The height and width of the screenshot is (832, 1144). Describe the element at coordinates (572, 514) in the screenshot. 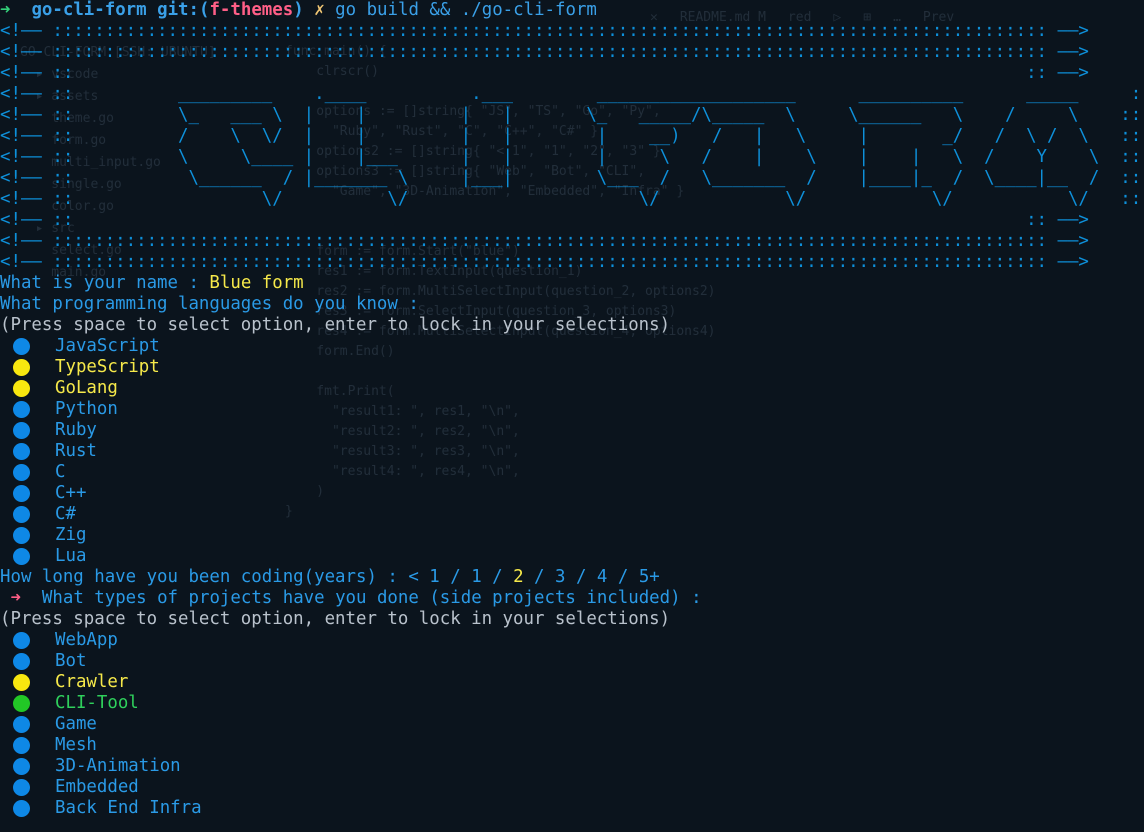

I see `option-csharp: C#` at that location.